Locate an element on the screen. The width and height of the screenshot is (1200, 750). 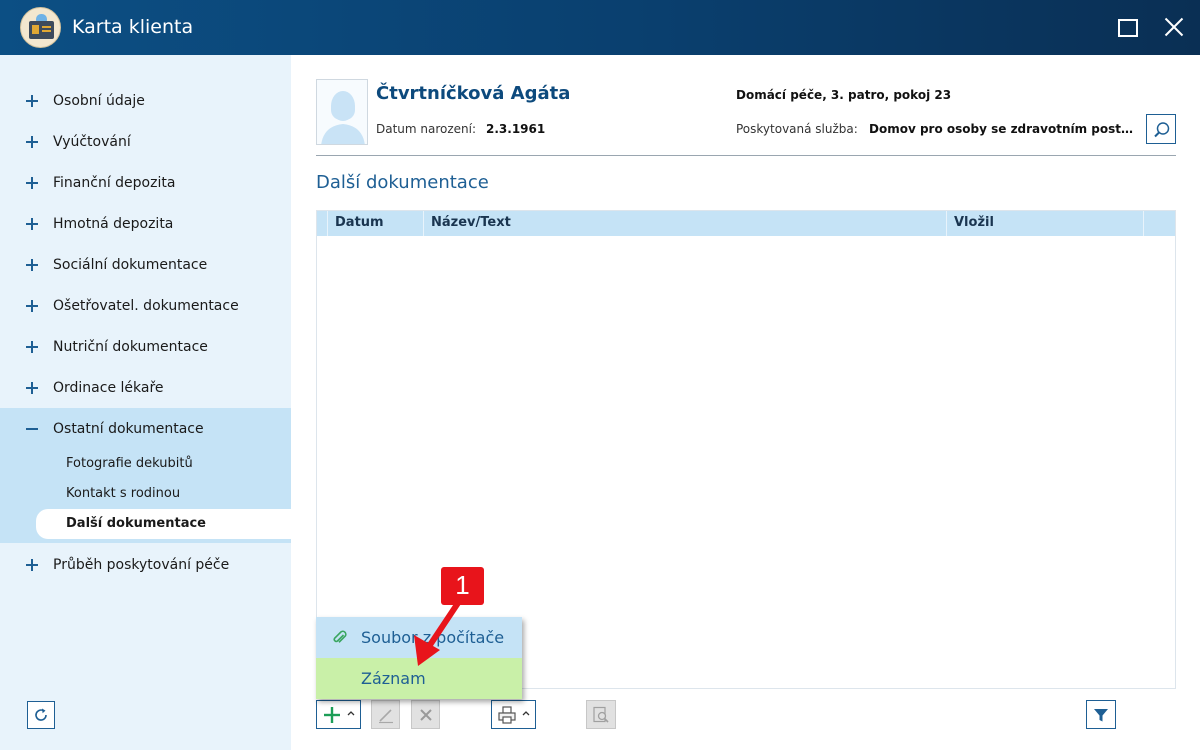
sidebar-item-label: Osobní údaje is located at coordinates (99, 101).